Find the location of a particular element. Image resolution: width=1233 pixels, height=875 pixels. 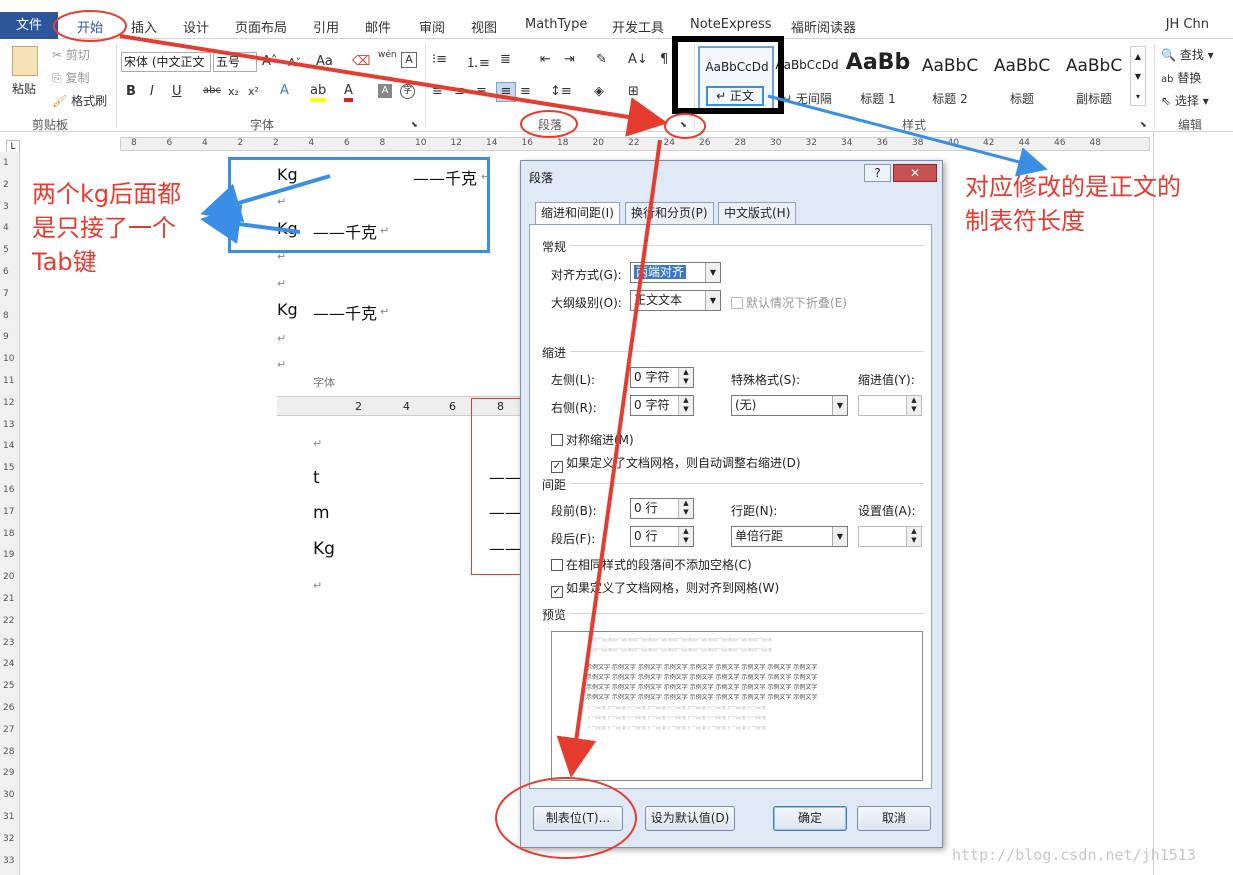

align-center-icon: ≡ is located at coordinates (459, 91).